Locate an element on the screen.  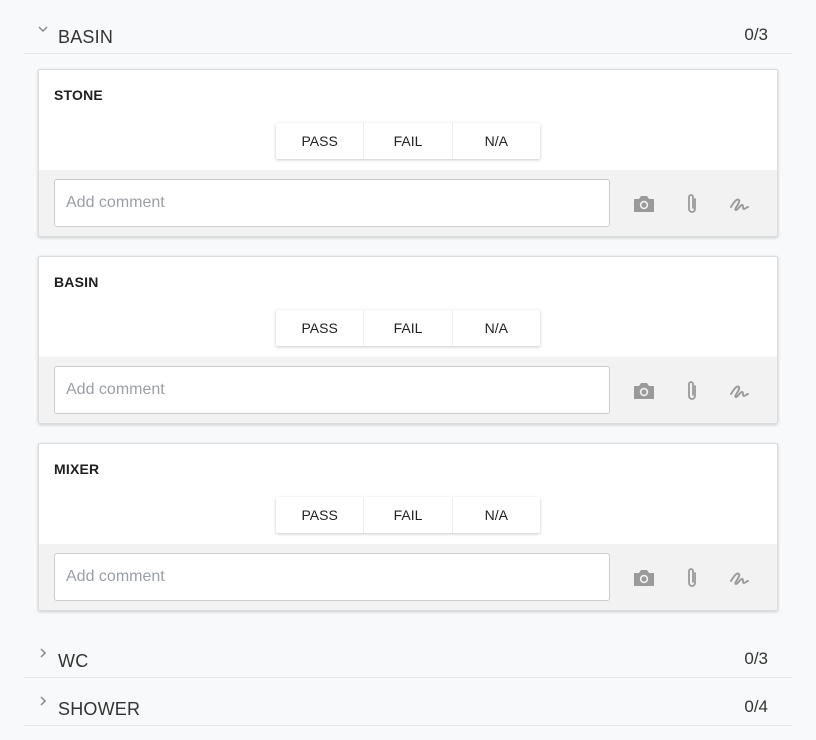
section-header-wc: WC 0/3 is located at coordinates (408, 654).